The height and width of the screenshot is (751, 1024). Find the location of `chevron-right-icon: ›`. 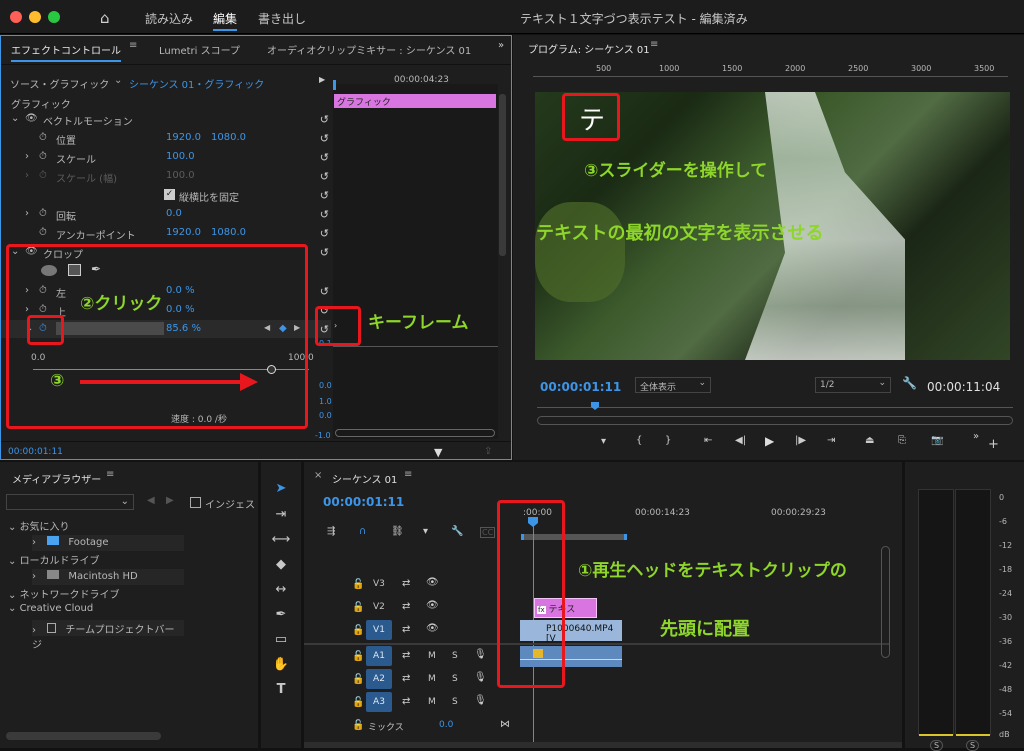

chevron-right-icon: › is located at coordinates (27, 213).